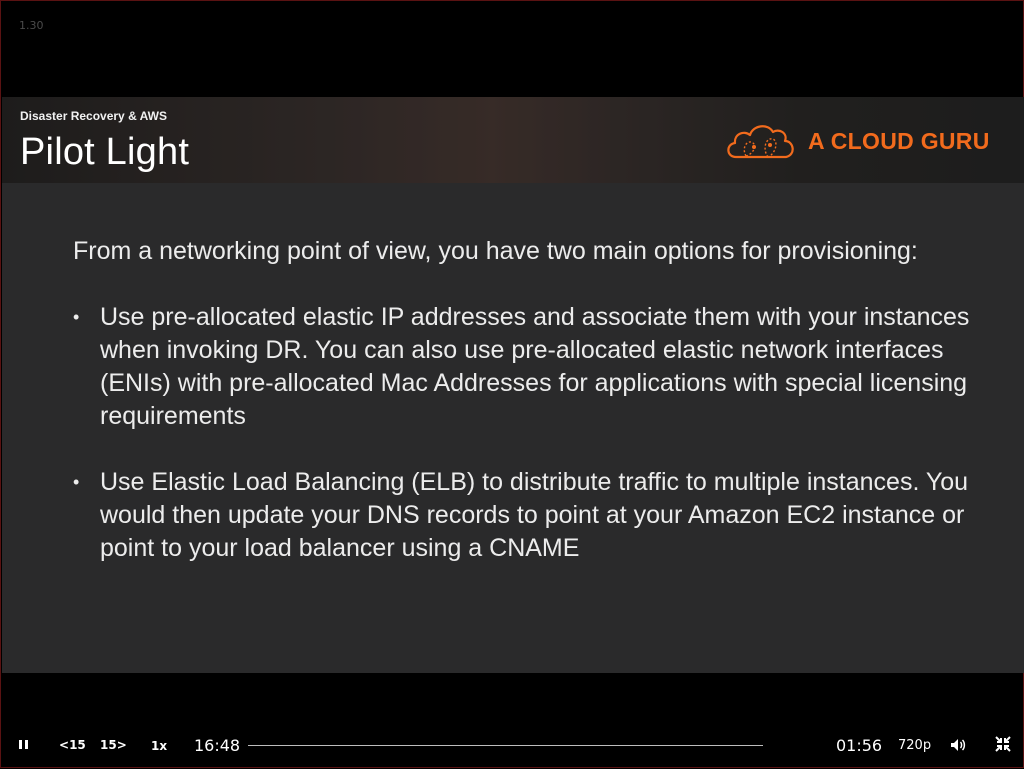 The width and height of the screenshot is (1024, 769). Describe the element at coordinates (108, 745) in the screenshot. I see `forward-label: 15` at that location.